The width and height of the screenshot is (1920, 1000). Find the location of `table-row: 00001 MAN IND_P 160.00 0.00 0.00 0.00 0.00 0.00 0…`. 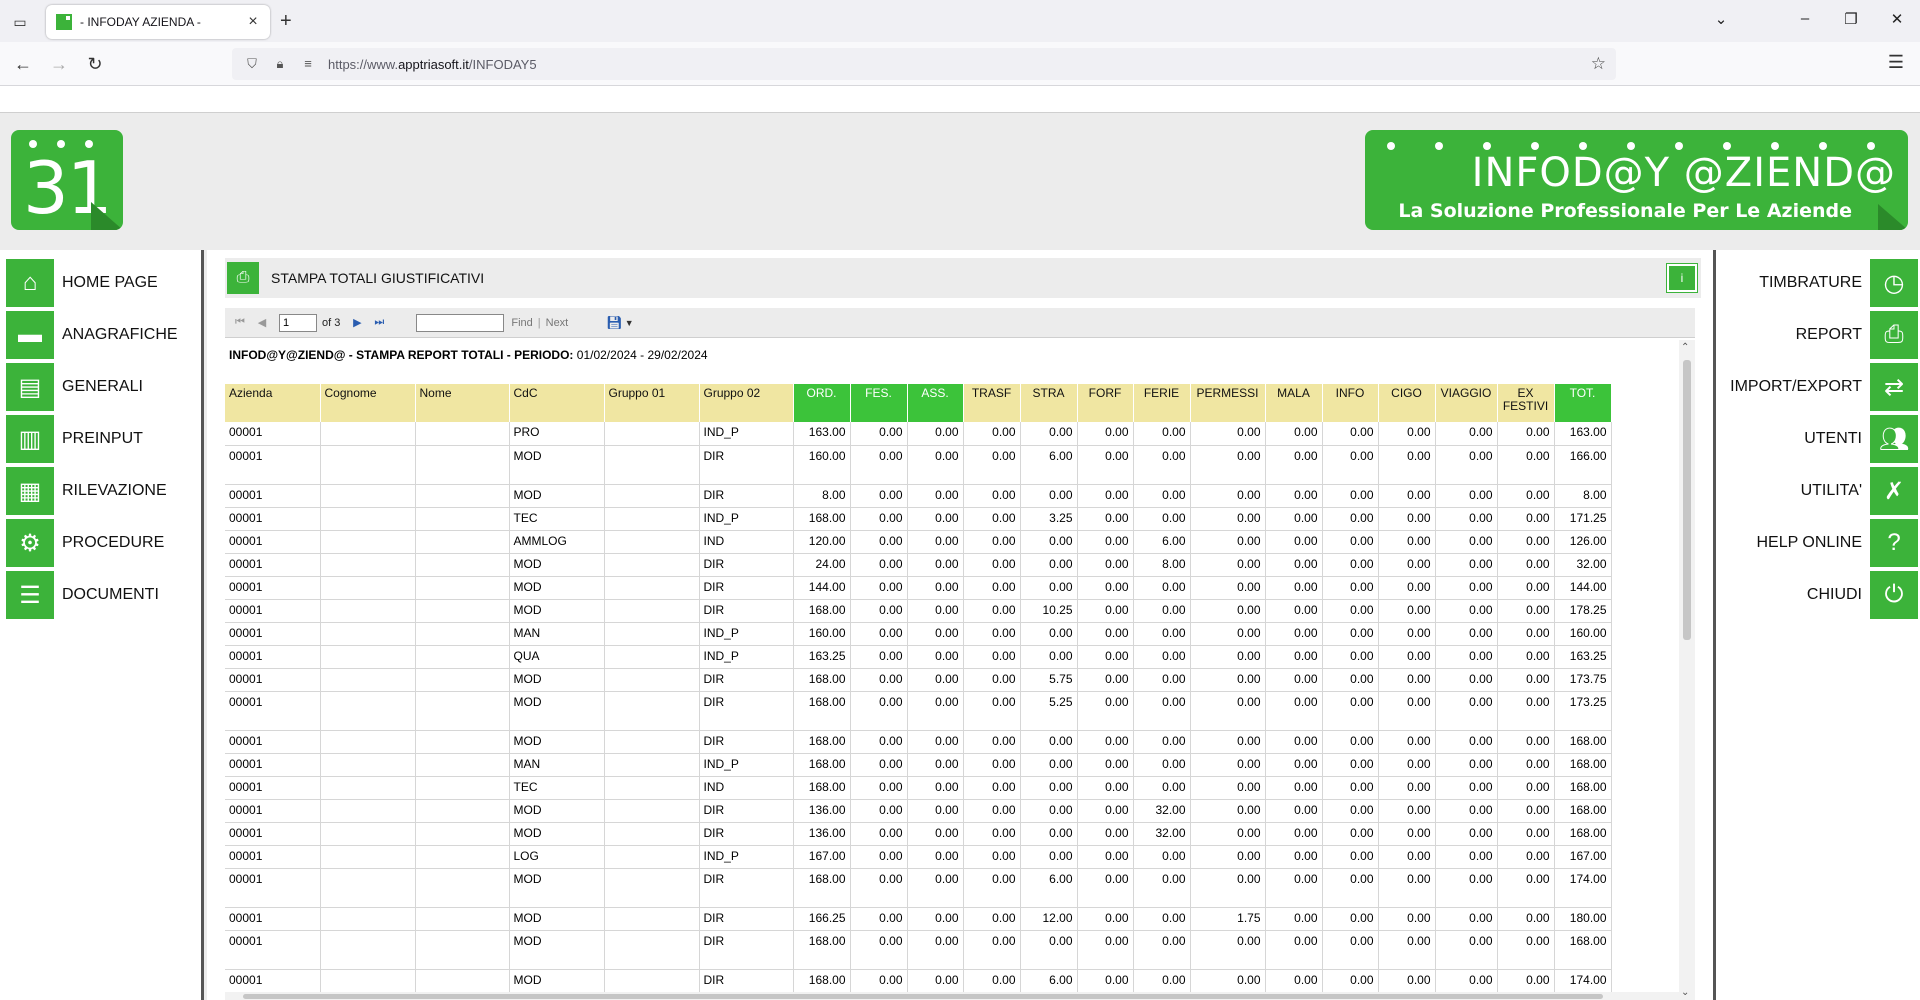

table-row: 00001 MAN IND_P 160.00 0.00 0.00 0.00 0.00 0.00 0… is located at coordinates (918, 634).